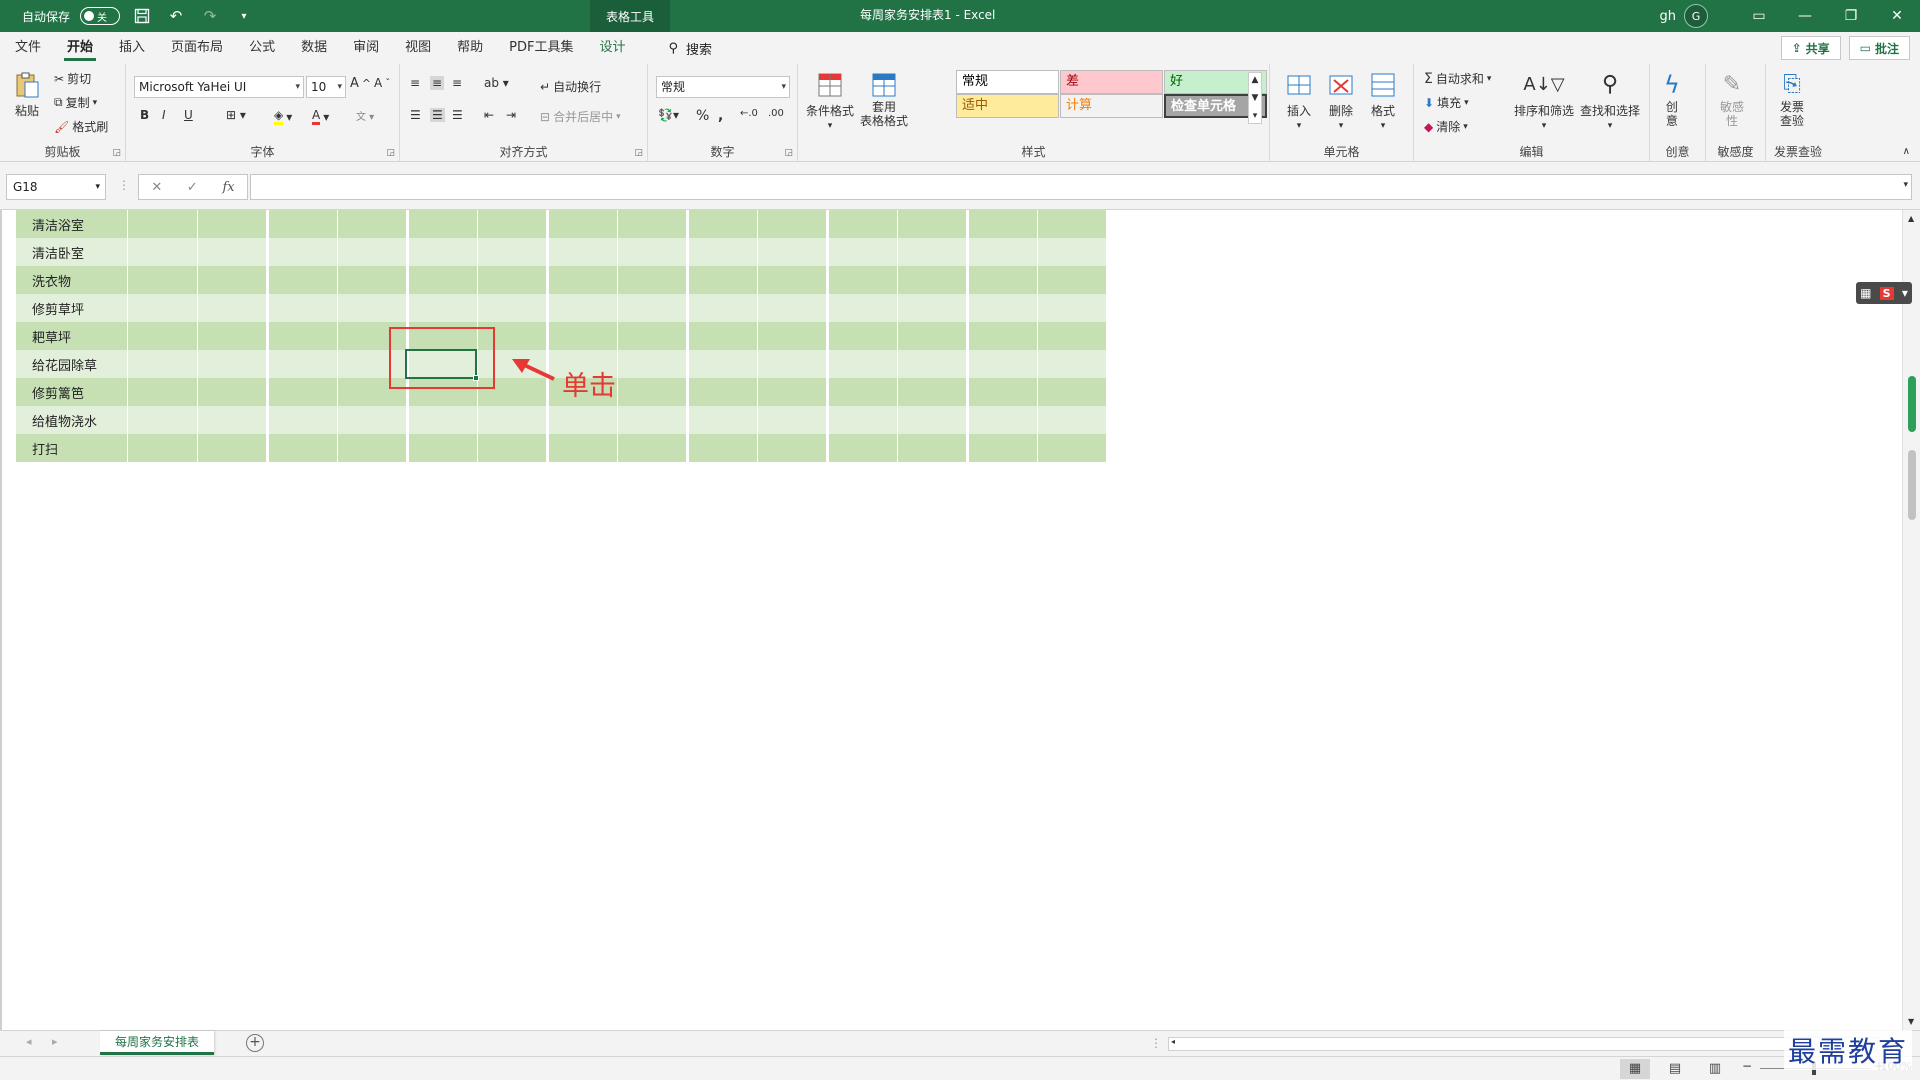  I want to click on drag-handle-icon: ⋮, so click(124, 185).